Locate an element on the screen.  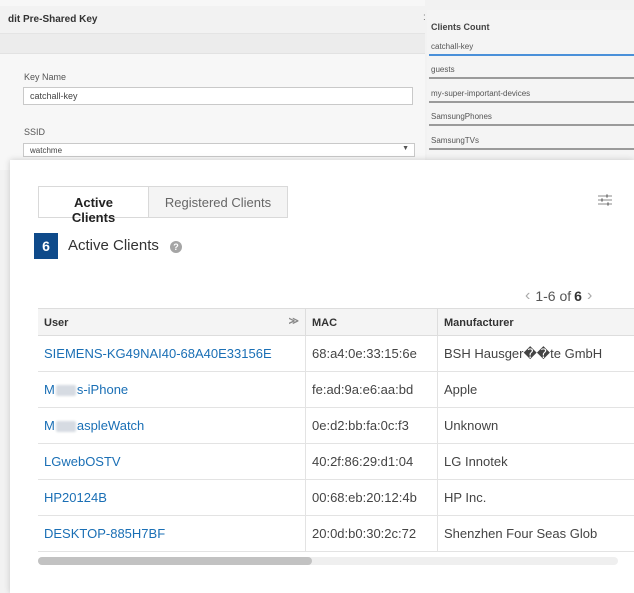
pagination: ‹ 1-6 of 6 › is located at coordinates (558, 296).